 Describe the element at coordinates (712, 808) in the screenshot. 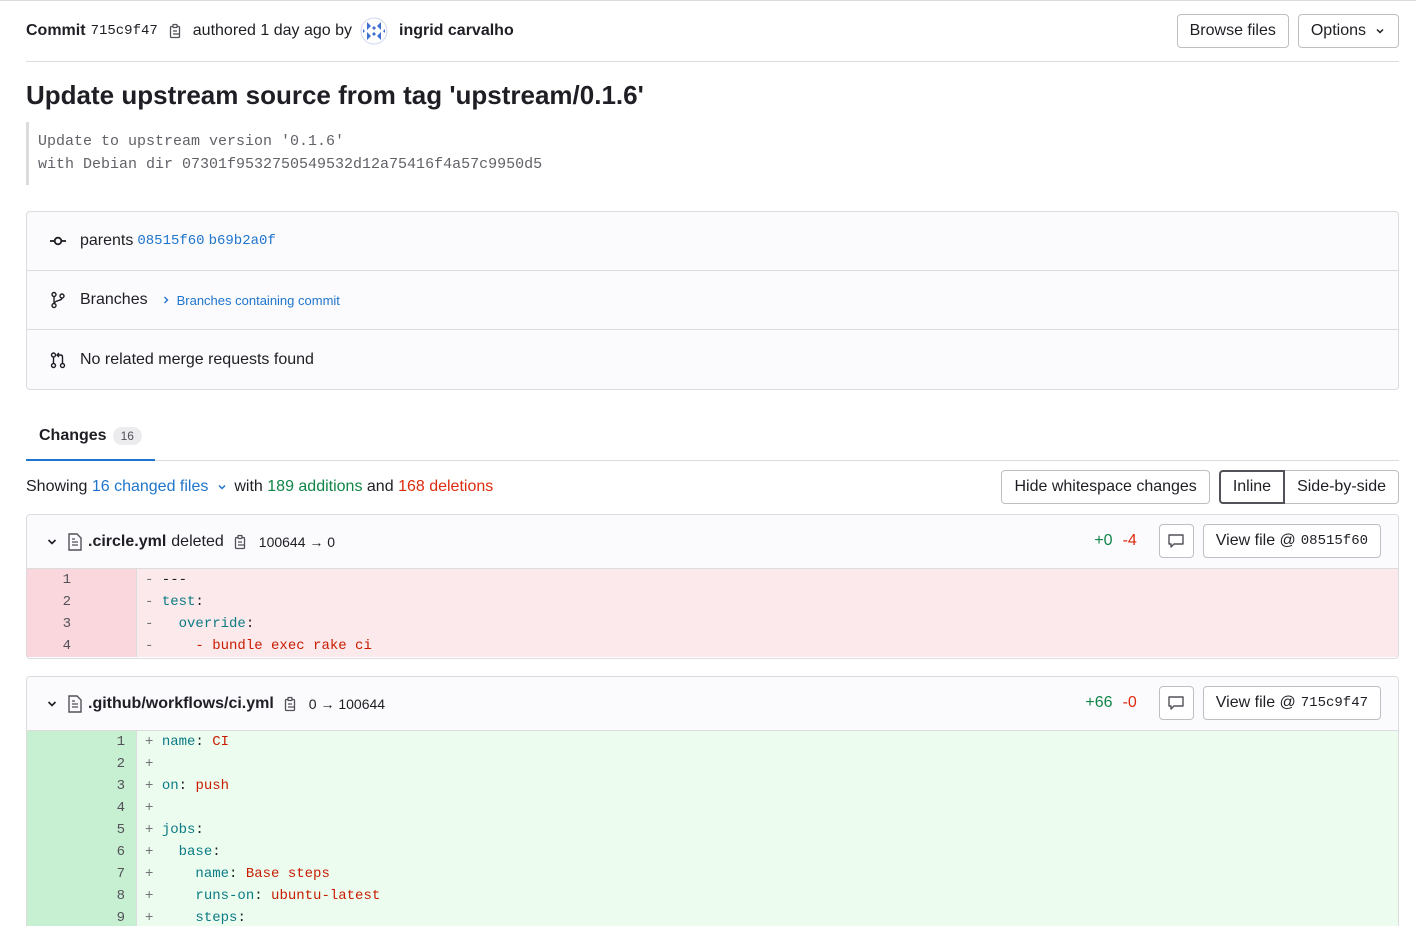

I see `diff-line: 4 +` at that location.